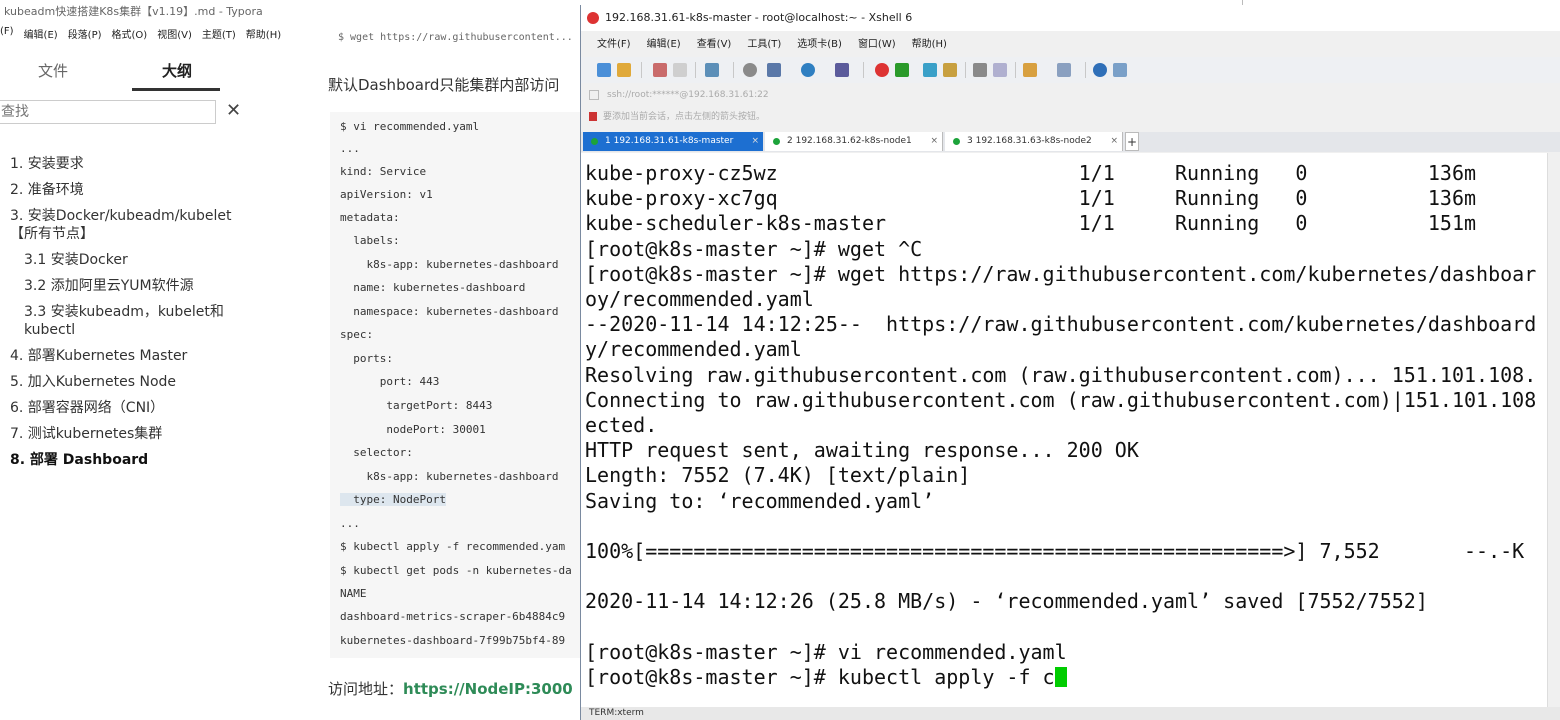 The image size is (1560, 720). I want to click on lock-icon, so click(950, 70).